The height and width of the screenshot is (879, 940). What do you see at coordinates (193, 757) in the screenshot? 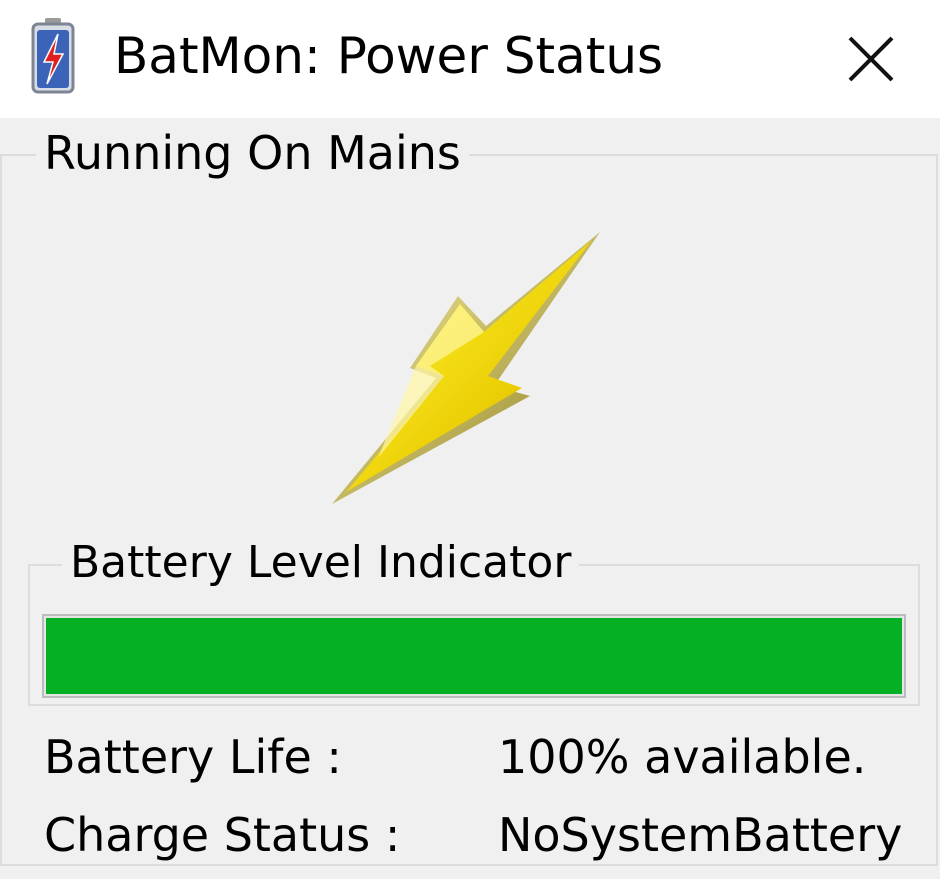
I see `battery-life-label: Battery Life :` at bounding box center [193, 757].